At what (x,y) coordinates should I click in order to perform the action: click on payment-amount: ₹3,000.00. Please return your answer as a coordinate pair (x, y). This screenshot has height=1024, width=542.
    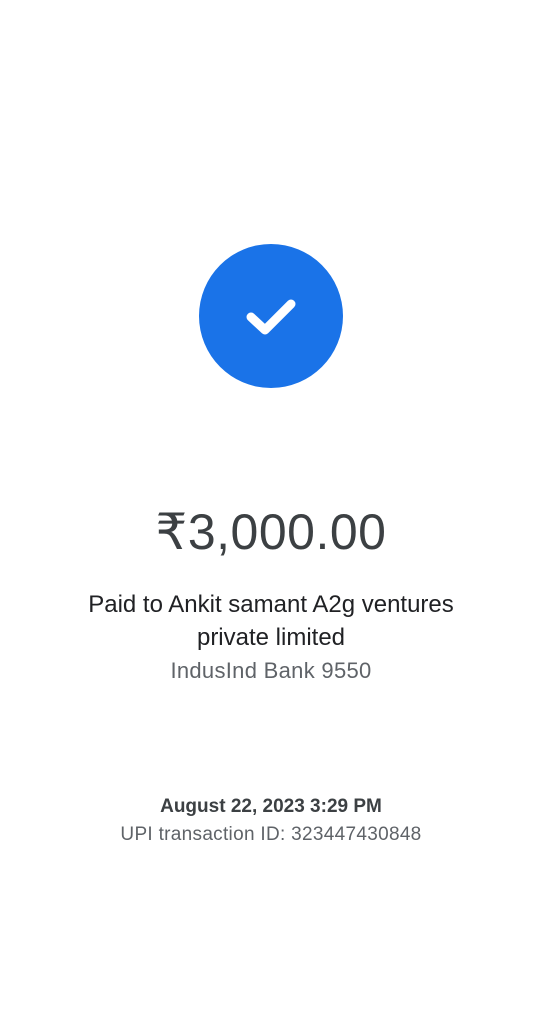
    Looking at the image, I should click on (271, 532).